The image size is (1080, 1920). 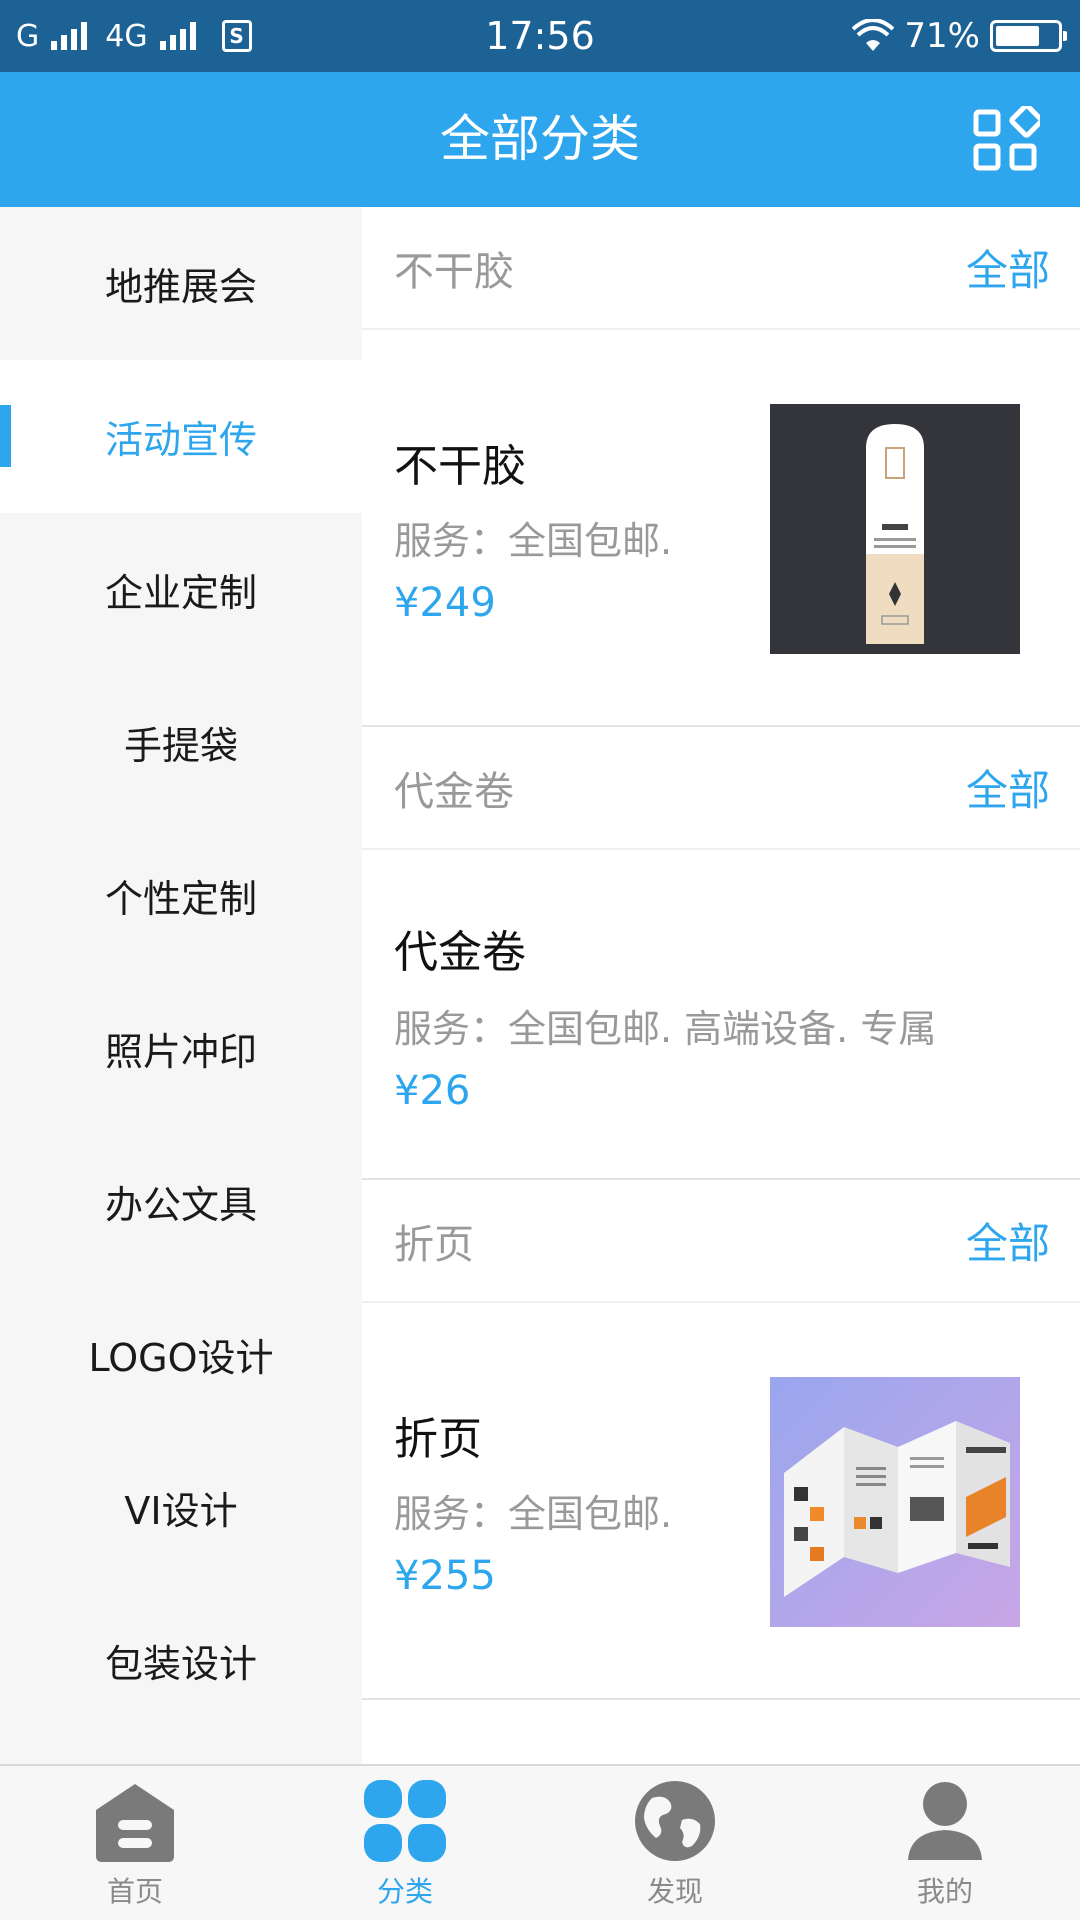 I want to click on section-header: 代金卷 全部, so click(x=721, y=788).